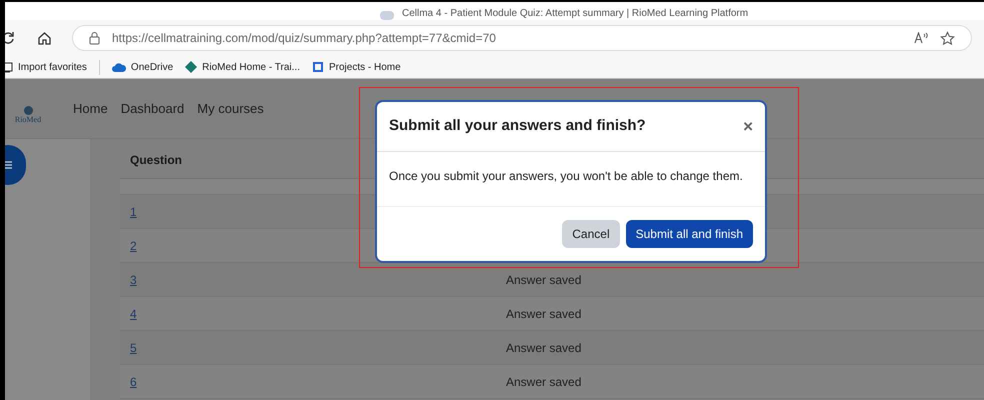 This screenshot has height=400, width=984. What do you see at coordinates (517, 126) in the screenshot?
I see `dialog-title: Submit all your answers and finish?` at bounding box center [517, 126].